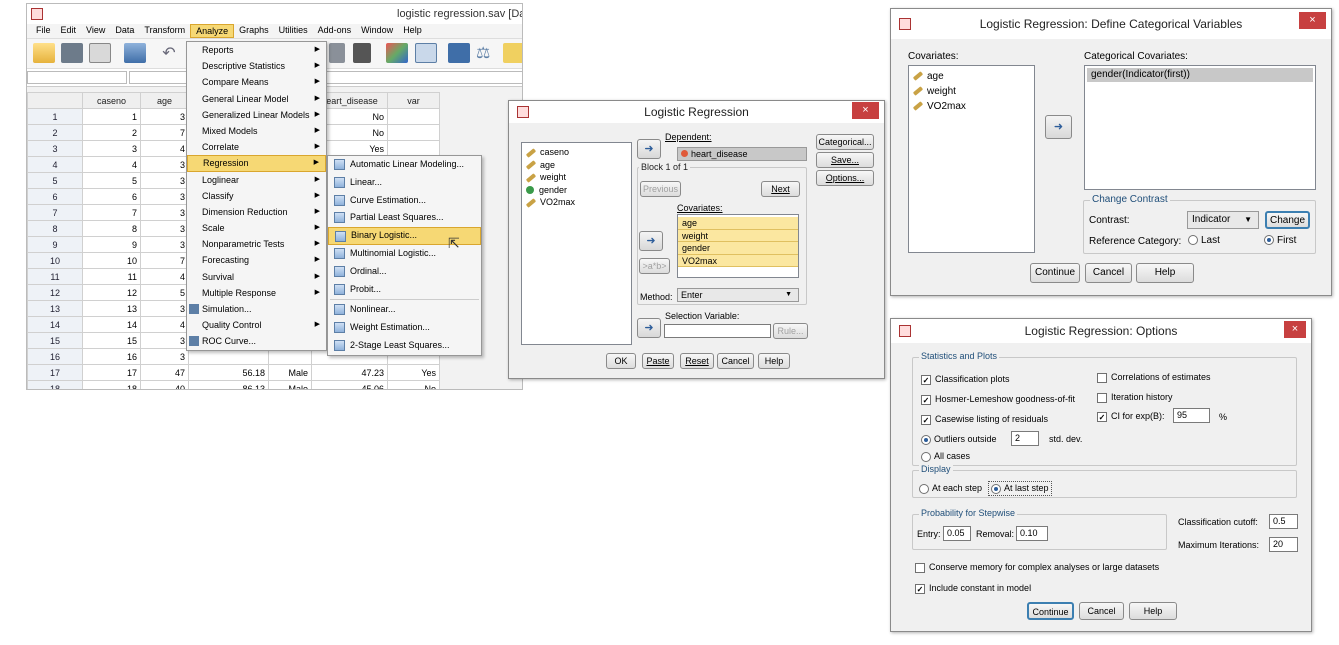 The width and height of the screenshot is (1339, 645). Describe the element at coordinates (1032, 533) in the screenshot. I see `removal-value-field: 0.10` at that location.